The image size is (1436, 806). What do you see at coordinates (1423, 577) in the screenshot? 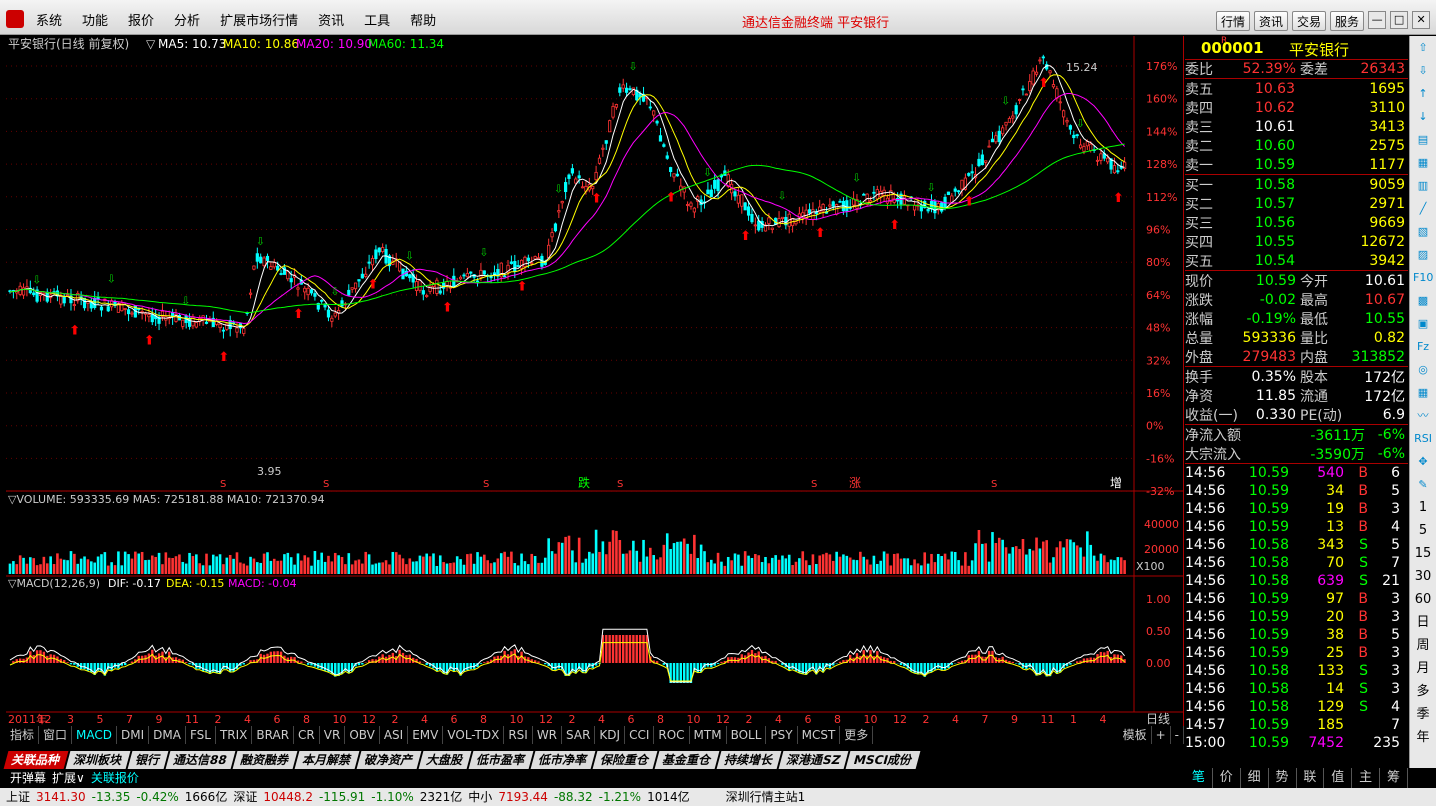
I see `period-button: 30` at bounding box center [1423, 577].